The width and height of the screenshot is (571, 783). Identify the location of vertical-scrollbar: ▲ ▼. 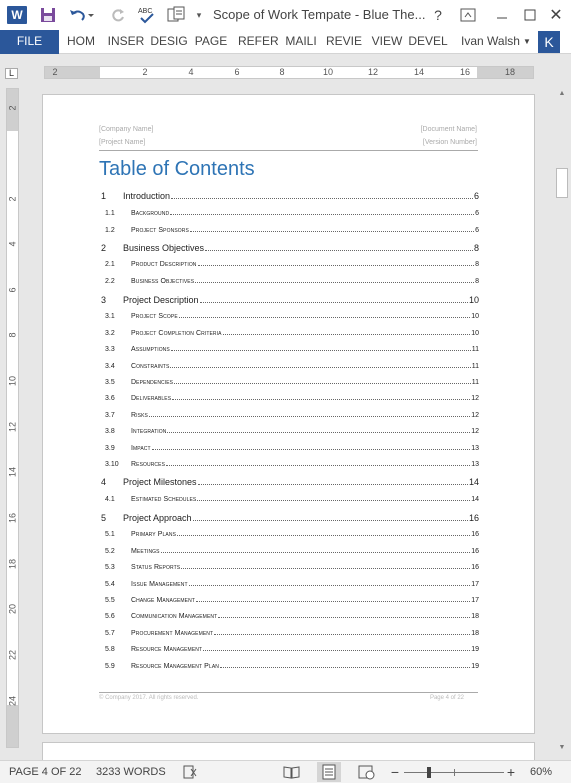
(561, 424).